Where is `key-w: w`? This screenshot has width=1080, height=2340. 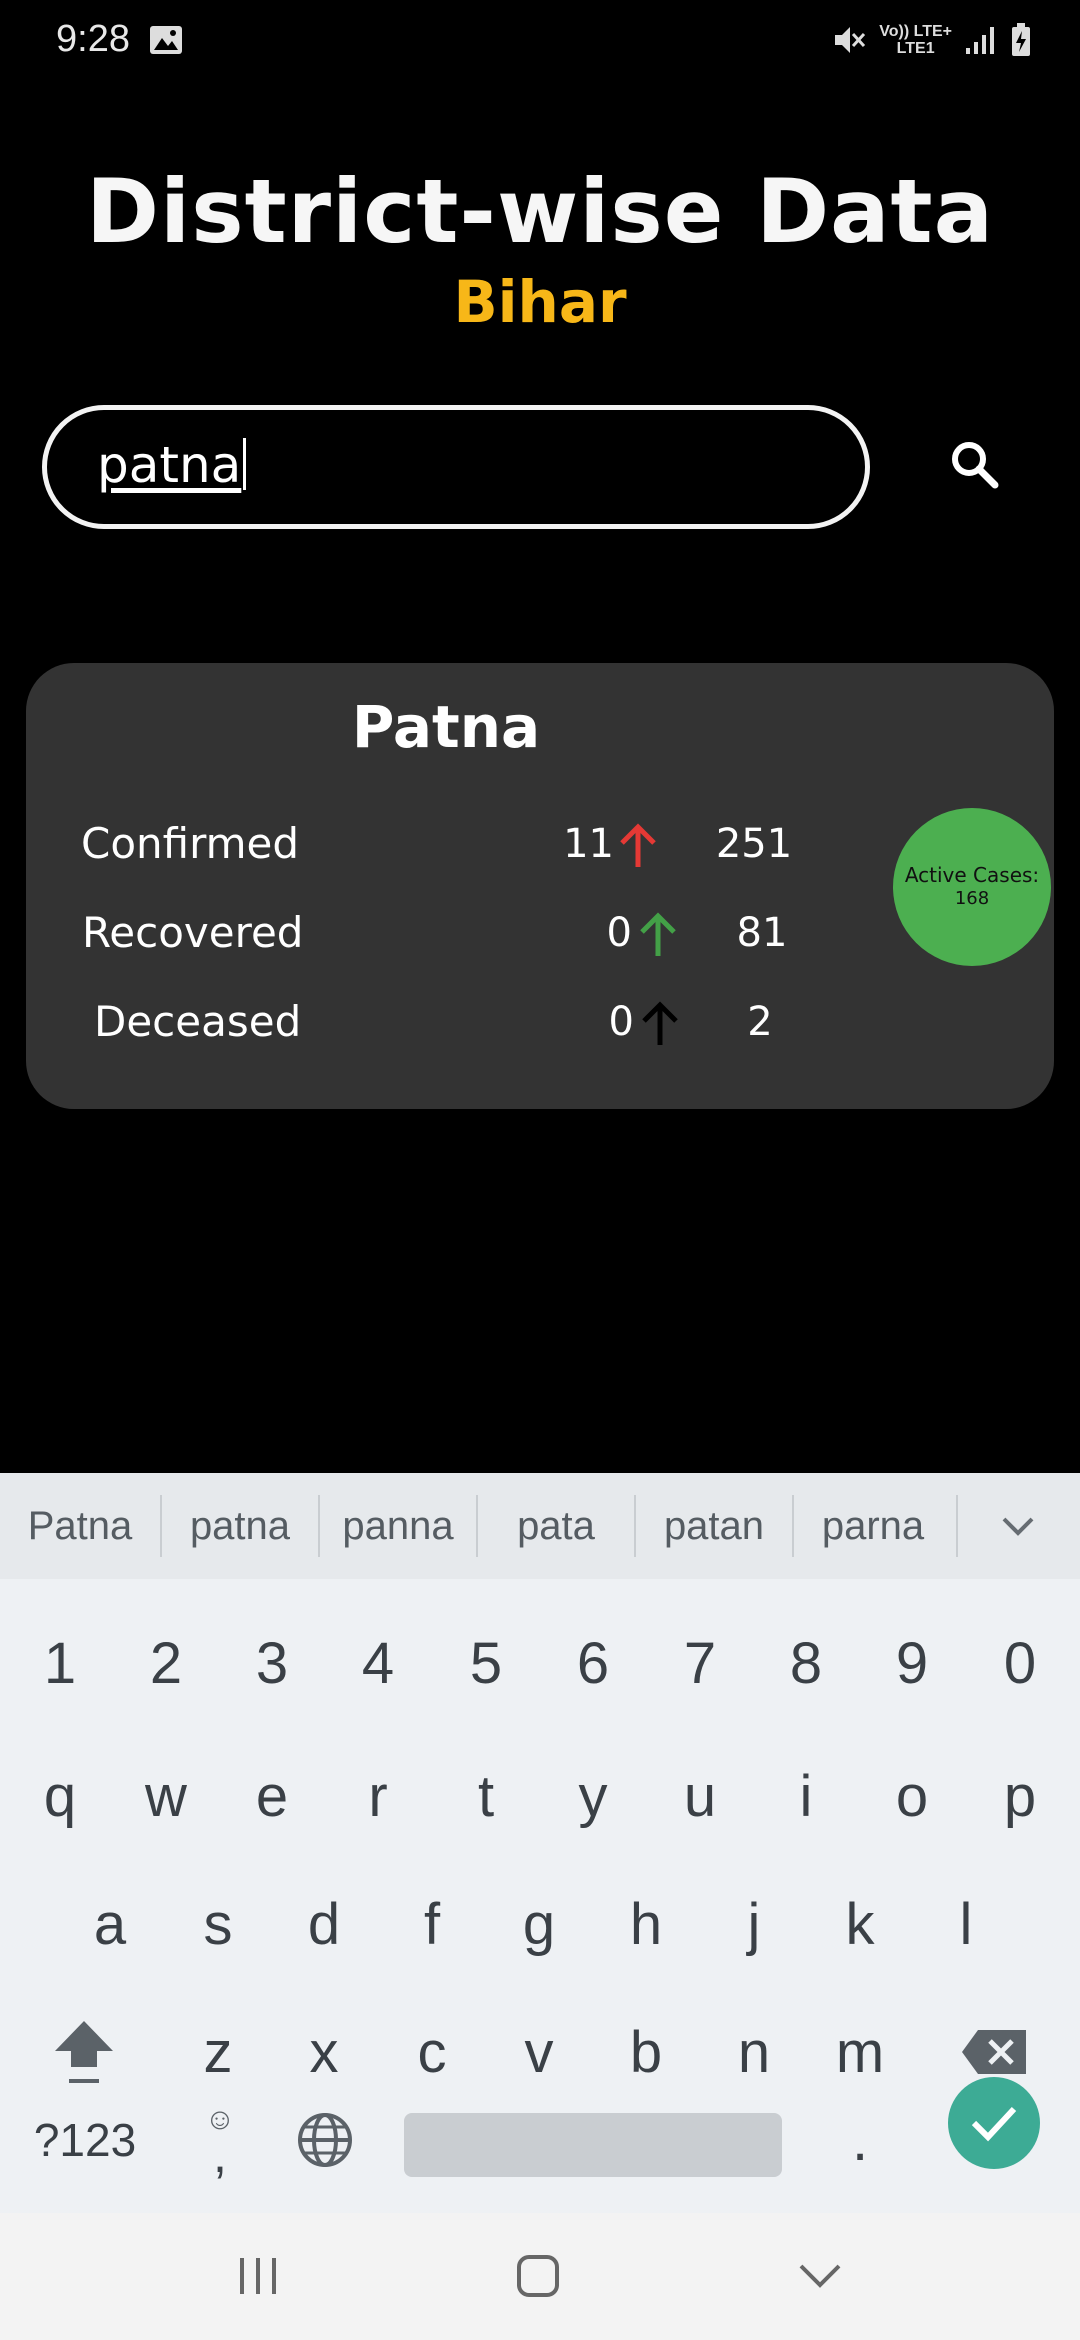
key-w: w is located at coordinates (166, 1796).